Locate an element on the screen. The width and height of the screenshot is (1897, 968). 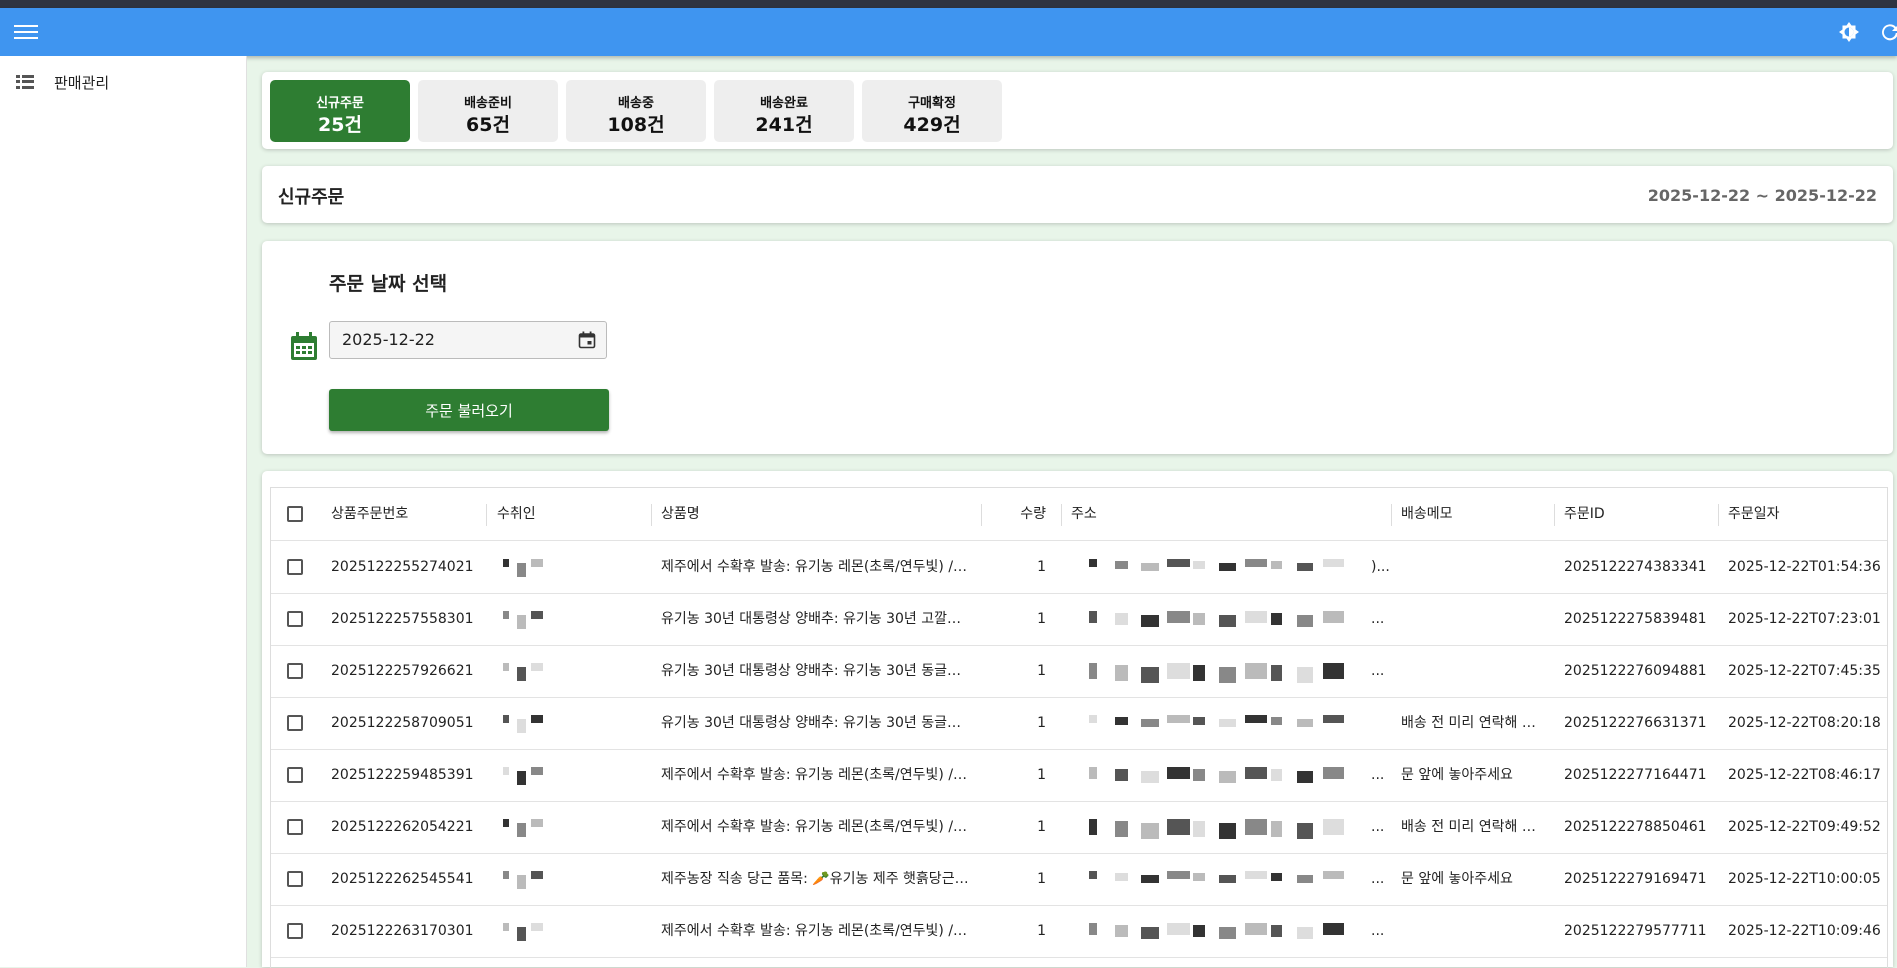
column-header: 주문ID is located at coordinates (1639, 514).